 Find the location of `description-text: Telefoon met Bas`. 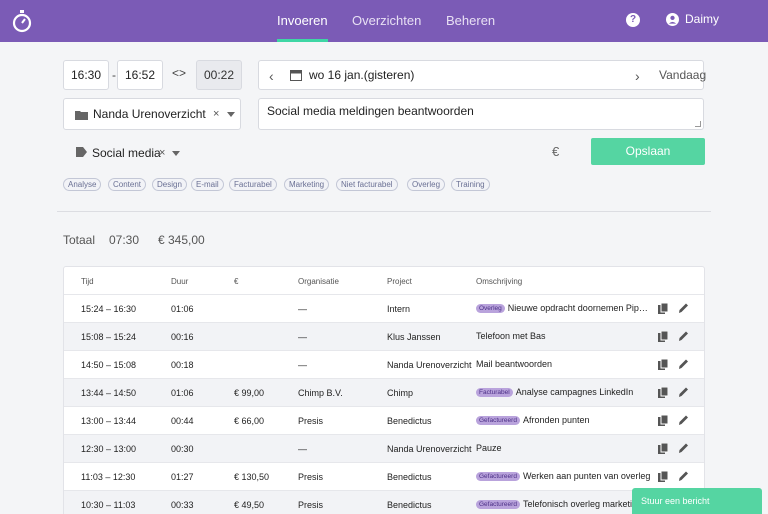

description-text: Telefoon met Bas is located at coordinates (511, 336).